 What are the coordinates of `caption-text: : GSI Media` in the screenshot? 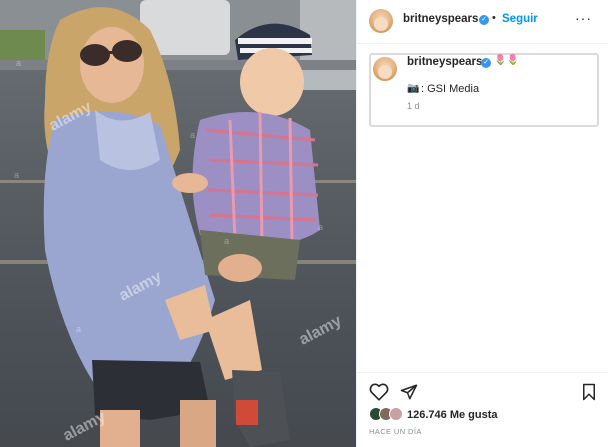 It's located at (450, 89).